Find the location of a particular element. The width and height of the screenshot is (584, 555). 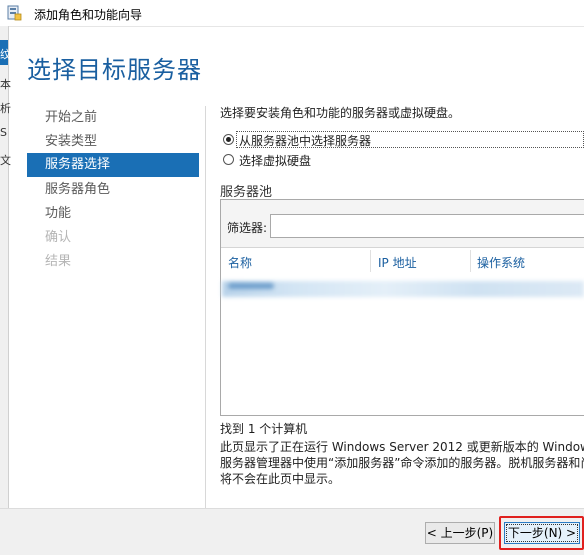

nav-item-features: 功能 is located at coordinates (113, 214).